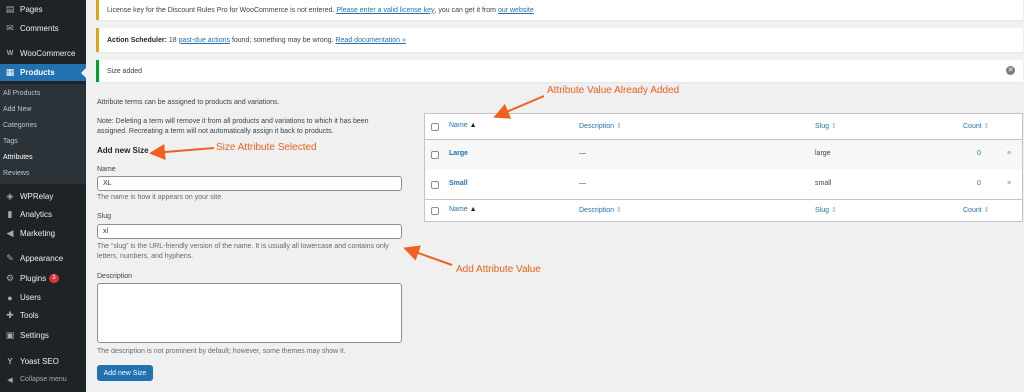 The height and width of the screenshot is (392, 1024). I want to click on arrow-to-form-heading, so click(182, 152).